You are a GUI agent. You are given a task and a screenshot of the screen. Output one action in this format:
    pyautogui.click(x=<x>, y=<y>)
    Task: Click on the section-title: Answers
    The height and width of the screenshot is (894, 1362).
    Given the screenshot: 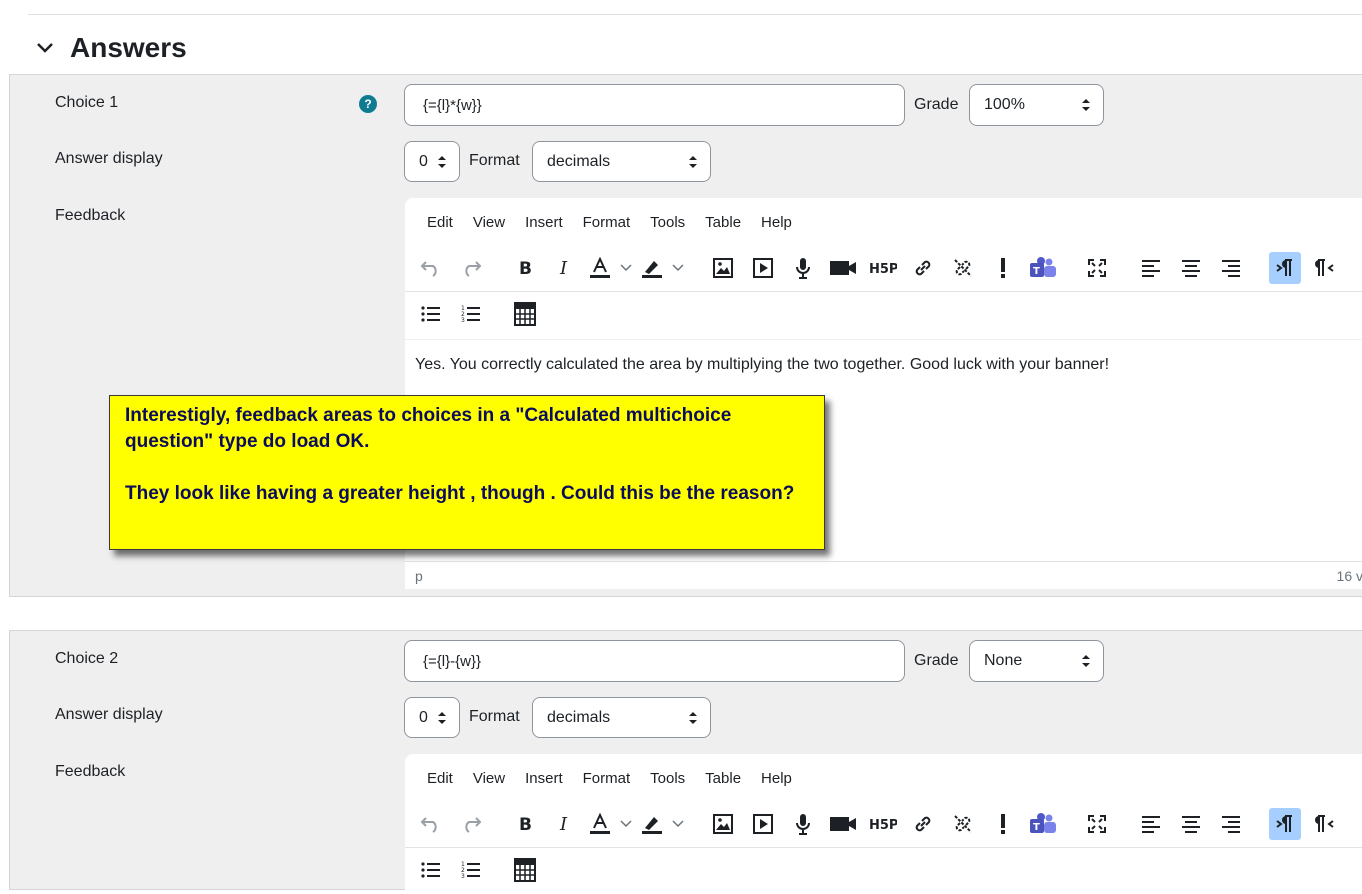 What is the action you would take?
    pyautogui.click(x=128, y=47)
    